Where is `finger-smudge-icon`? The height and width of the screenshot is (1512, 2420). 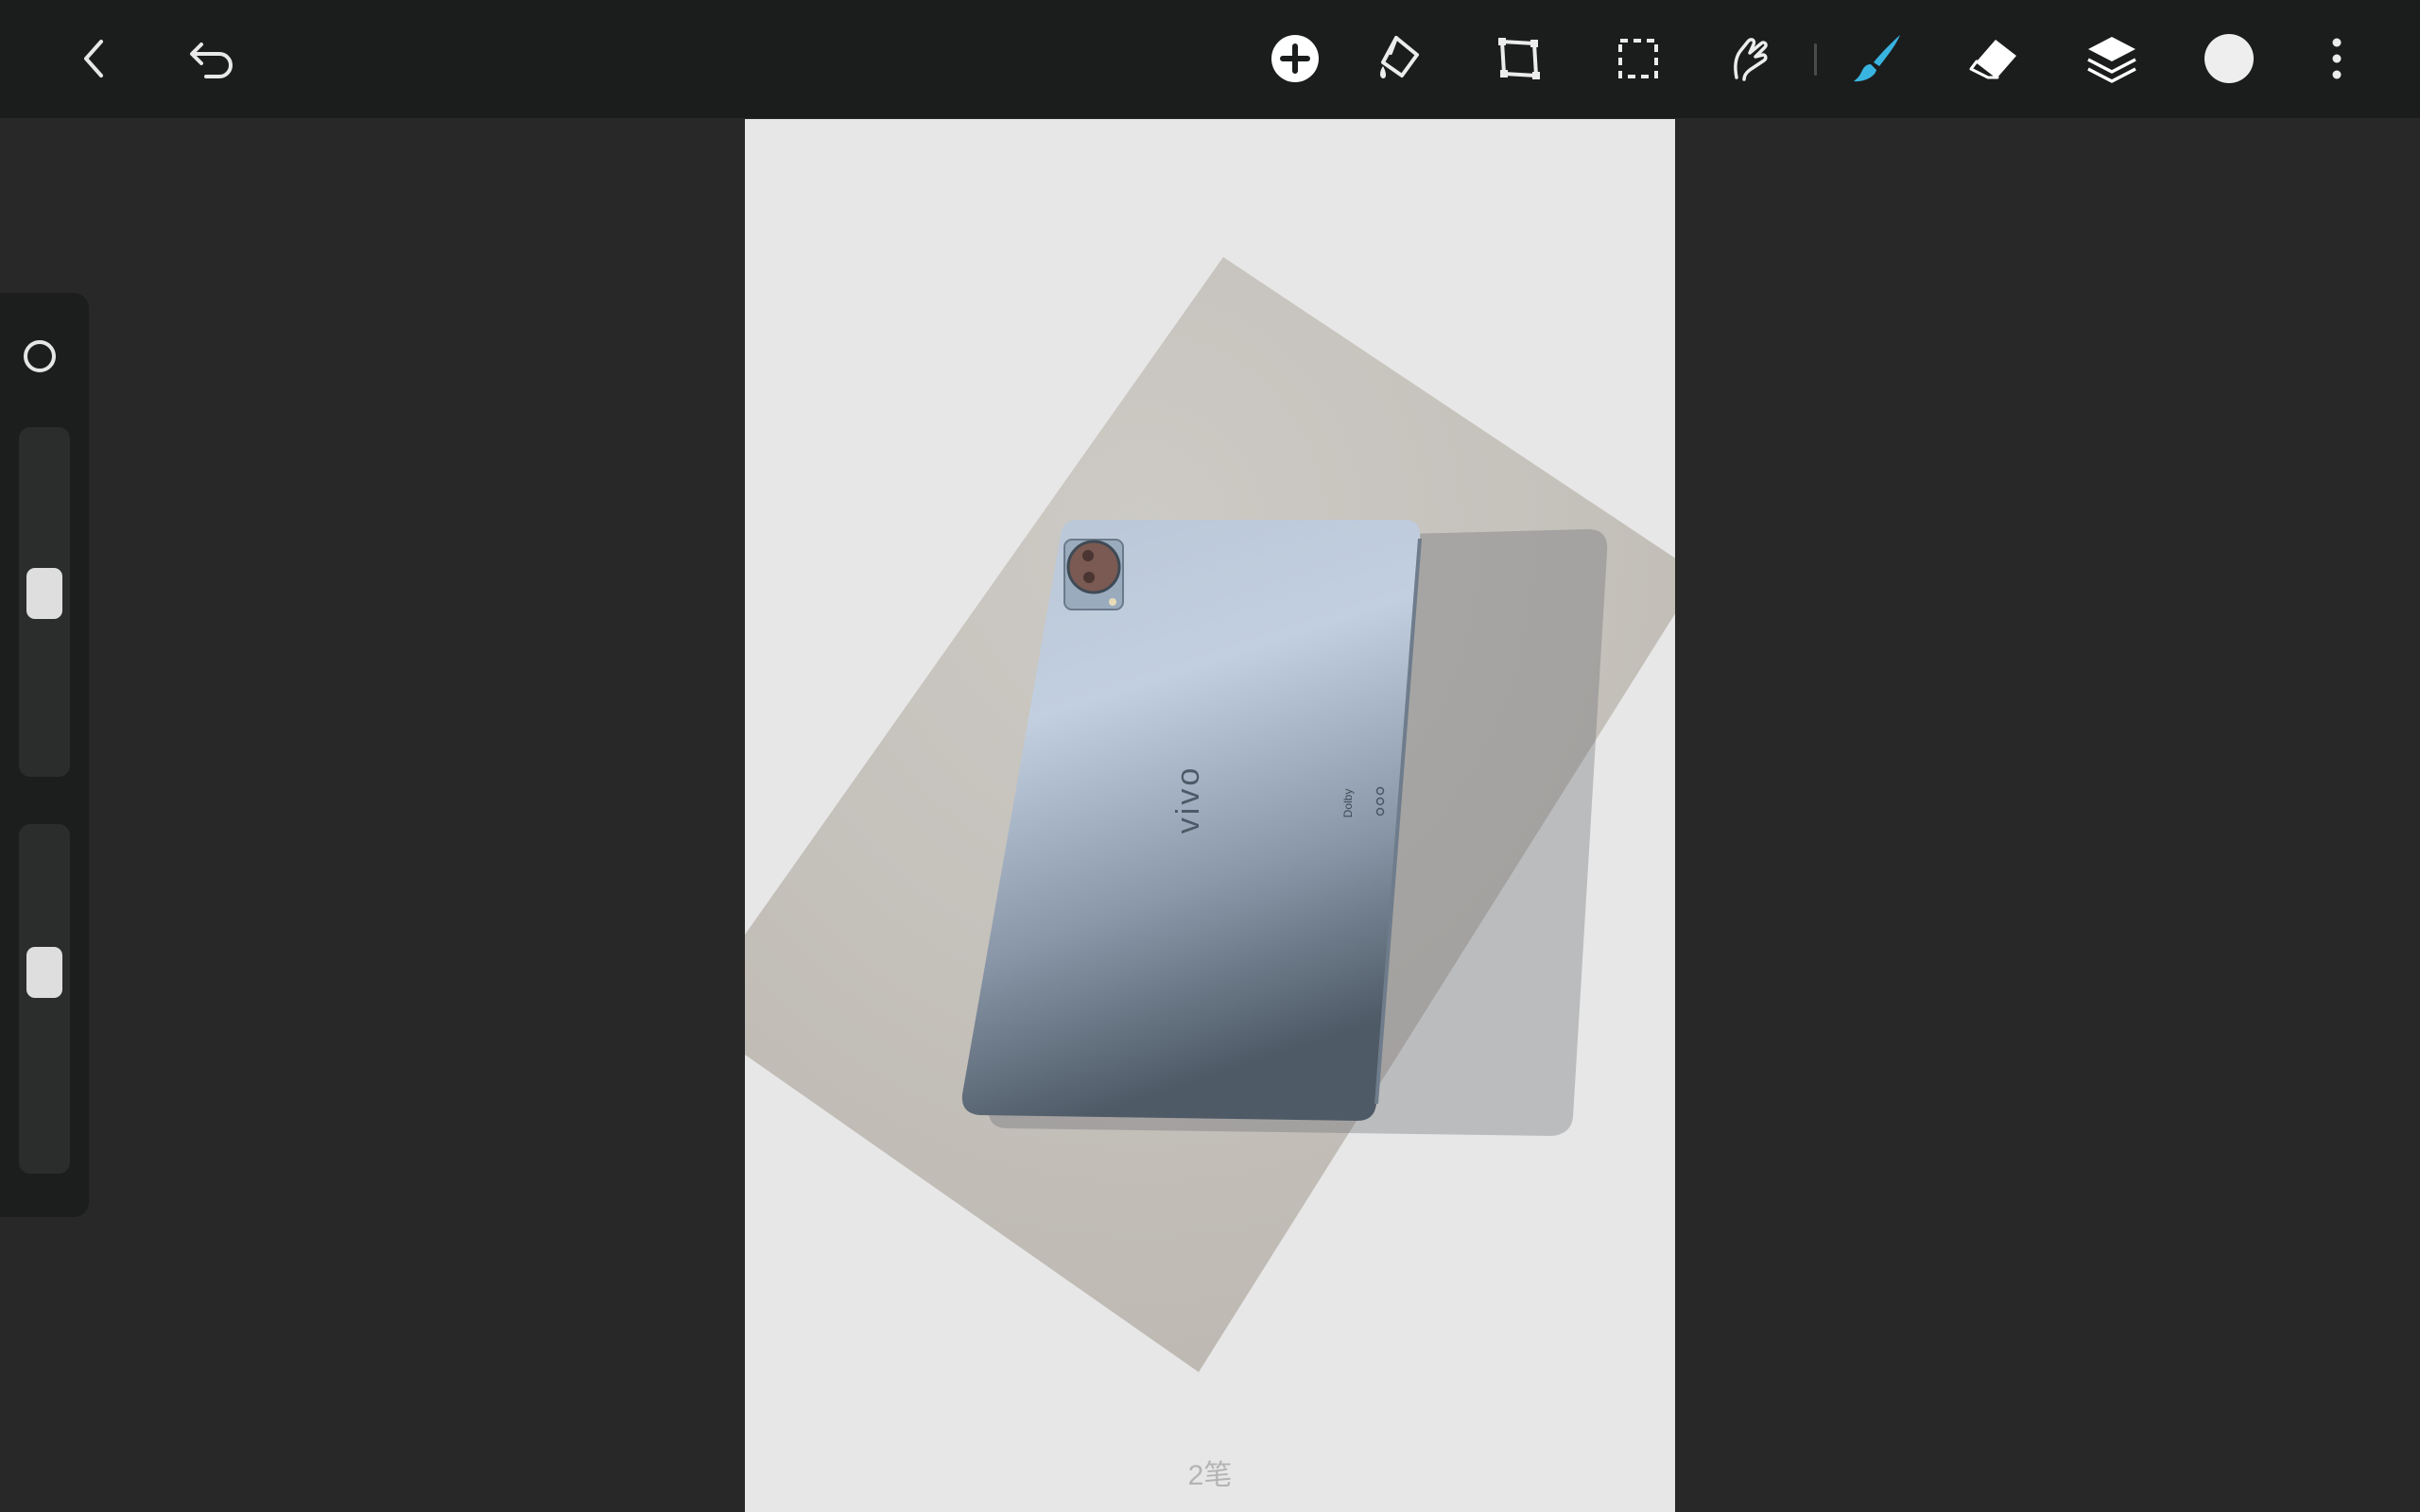 finger-smudge-icon is located at coordinates (1751, 59).